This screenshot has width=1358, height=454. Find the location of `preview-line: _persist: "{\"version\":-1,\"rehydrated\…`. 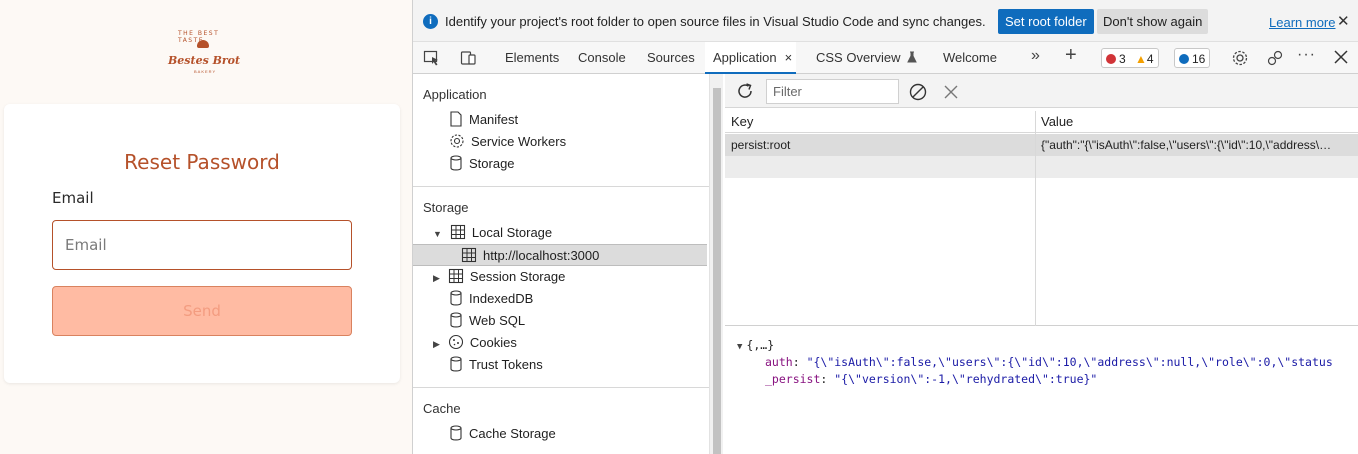

preview-line: _persist: "{\"version\":-1,\"rehydrated\… is located at coordinates (931, 379).